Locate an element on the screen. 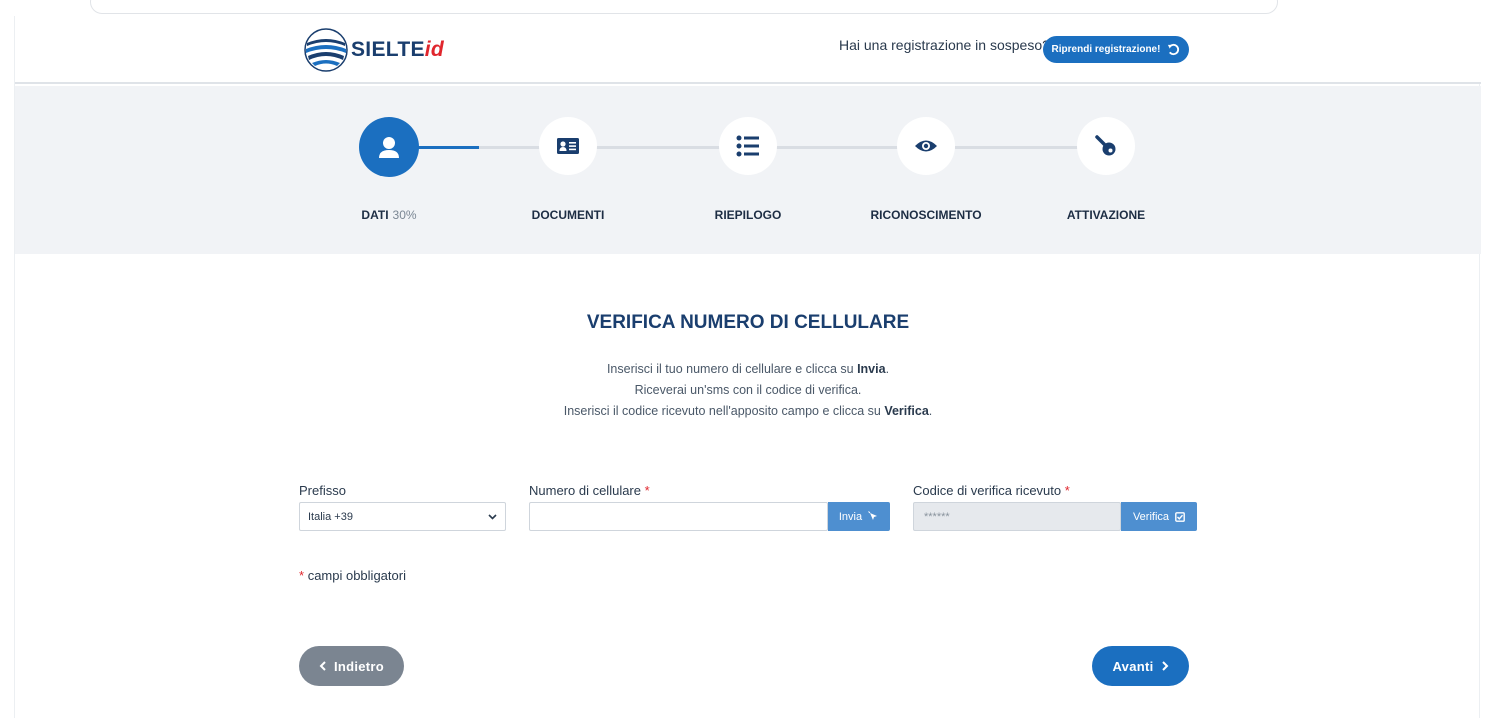 This screenshot has height=718, width=1494. next-label: Avanti is located at coordinates (1133, 666).